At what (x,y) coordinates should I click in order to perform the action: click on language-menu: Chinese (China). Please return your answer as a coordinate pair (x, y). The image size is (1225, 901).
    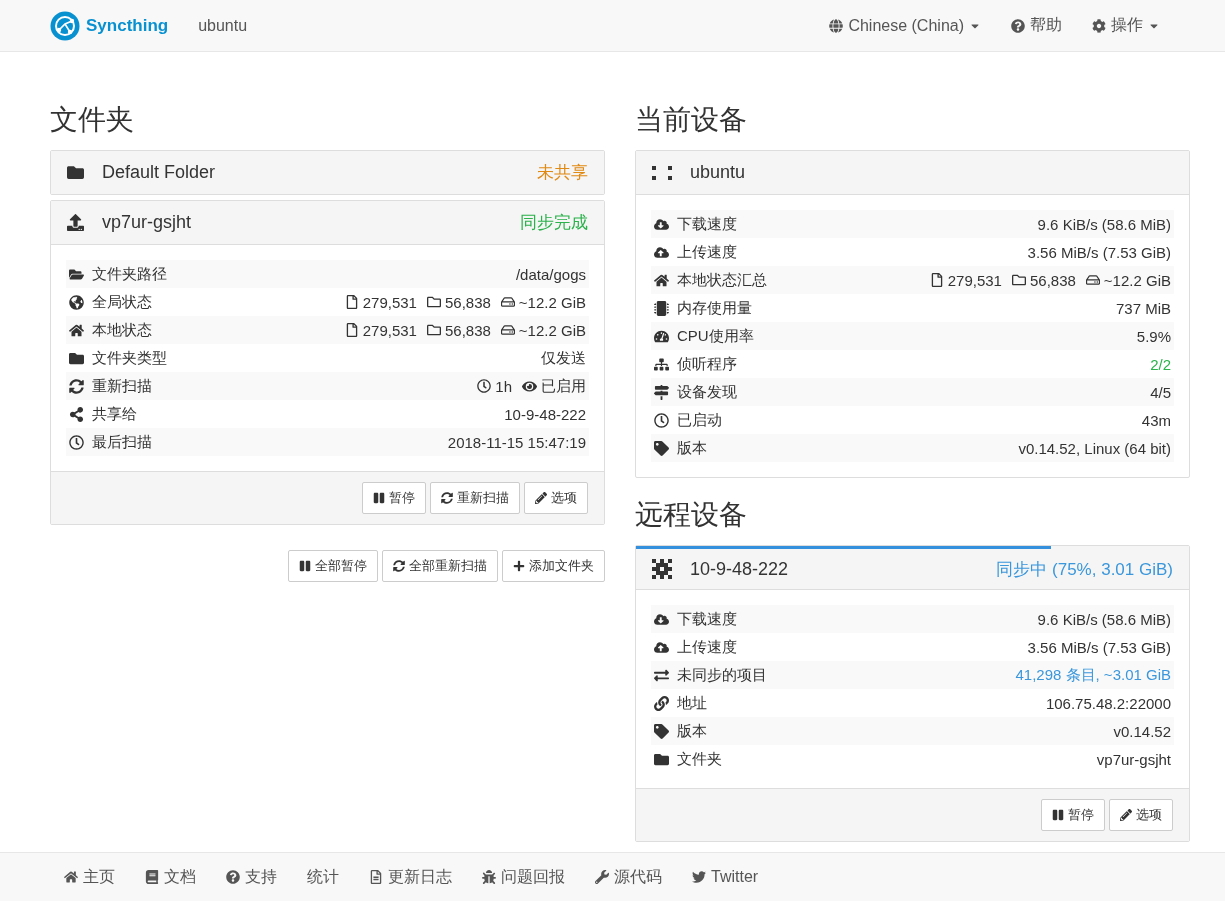
    Looking at the image, I should click on (905, 25).